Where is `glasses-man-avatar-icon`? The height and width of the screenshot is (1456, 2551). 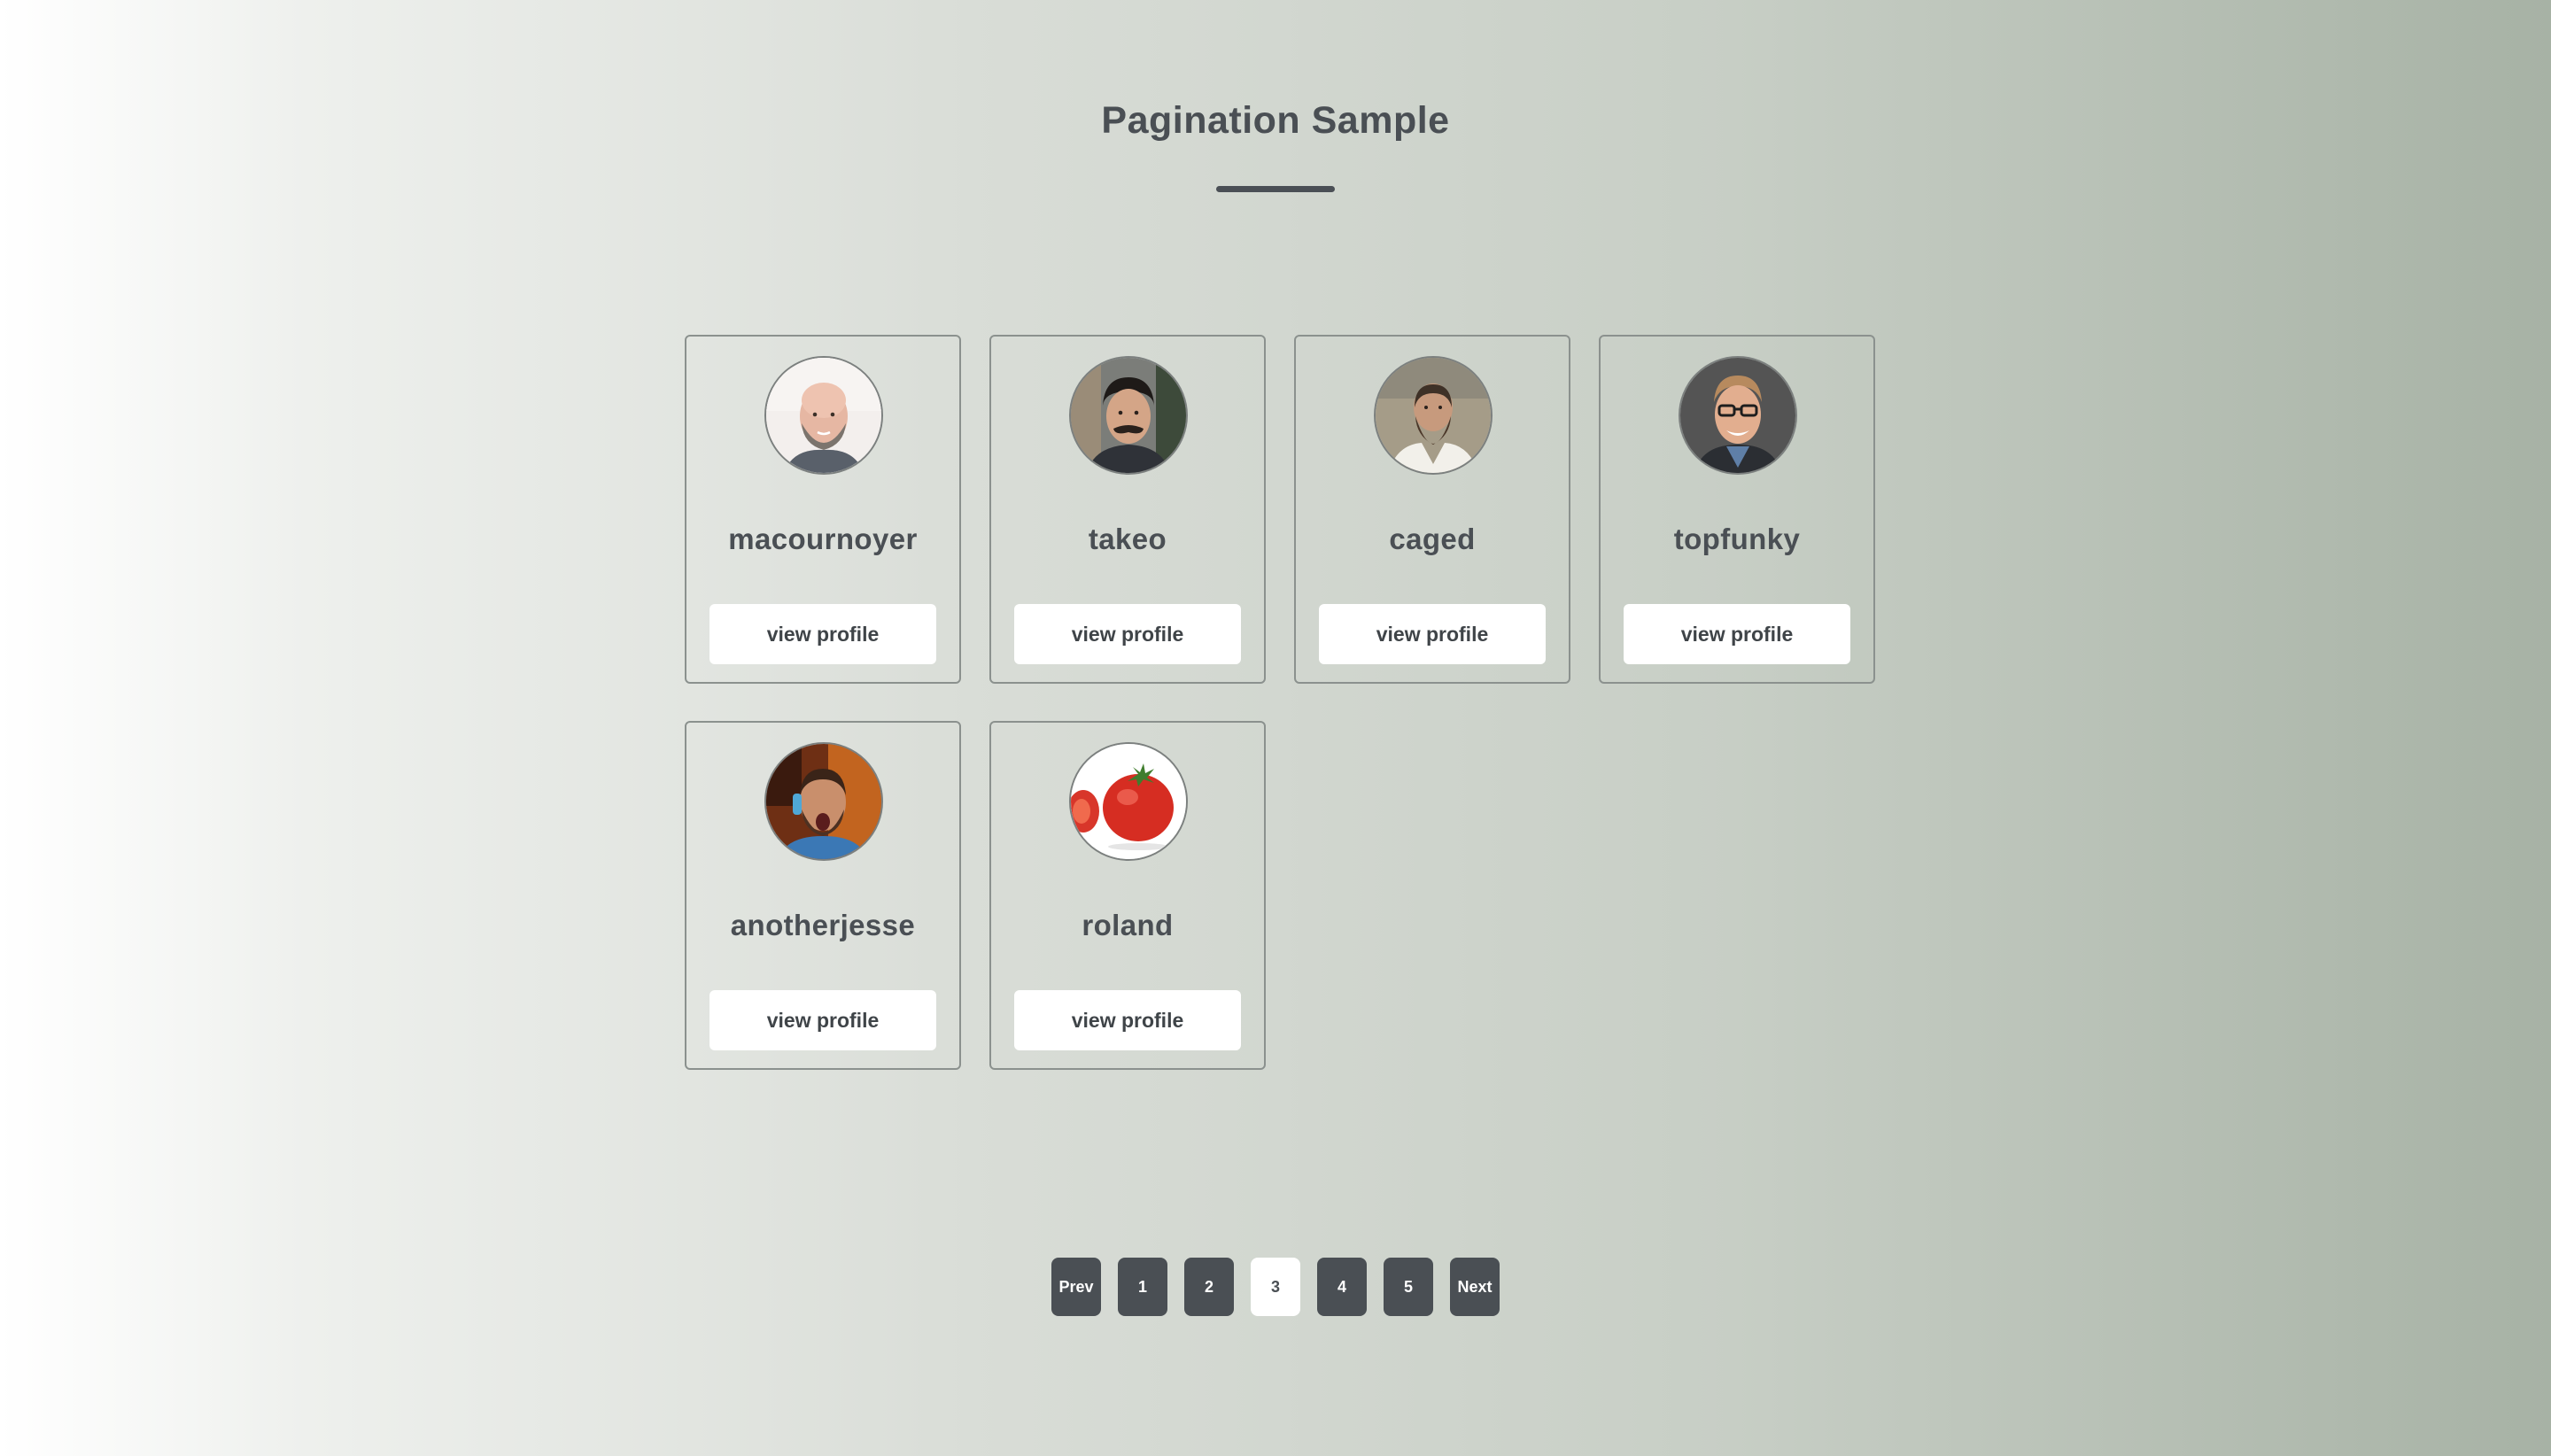 glasses-man-avatar-icon is located at coordinates (1738, 415).